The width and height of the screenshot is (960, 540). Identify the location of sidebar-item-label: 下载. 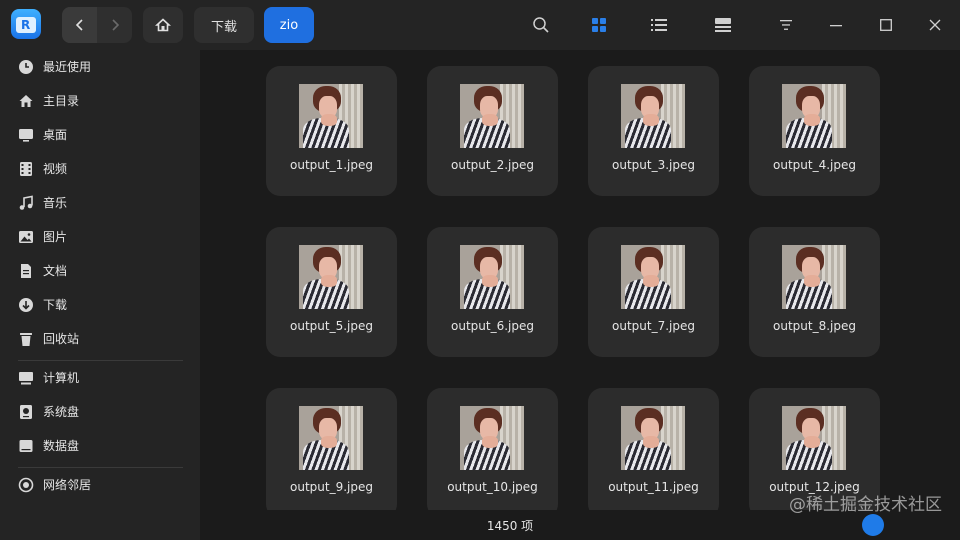
(55, 305).